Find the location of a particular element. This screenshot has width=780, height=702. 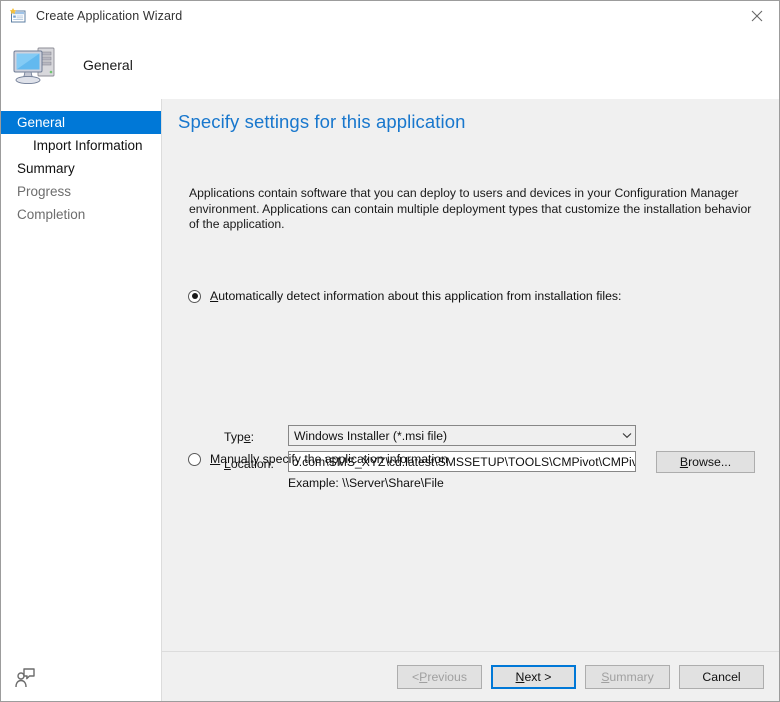

title-bar: Create Application Wizard is located at coordinates (390, 16).